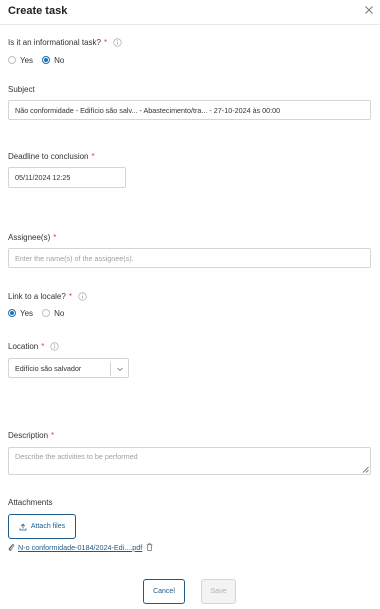 The width and height of the screenshot is (380, 609). Describe the element at coordinates (369, 10) in the screenshot. I see `close-icon` at that location.